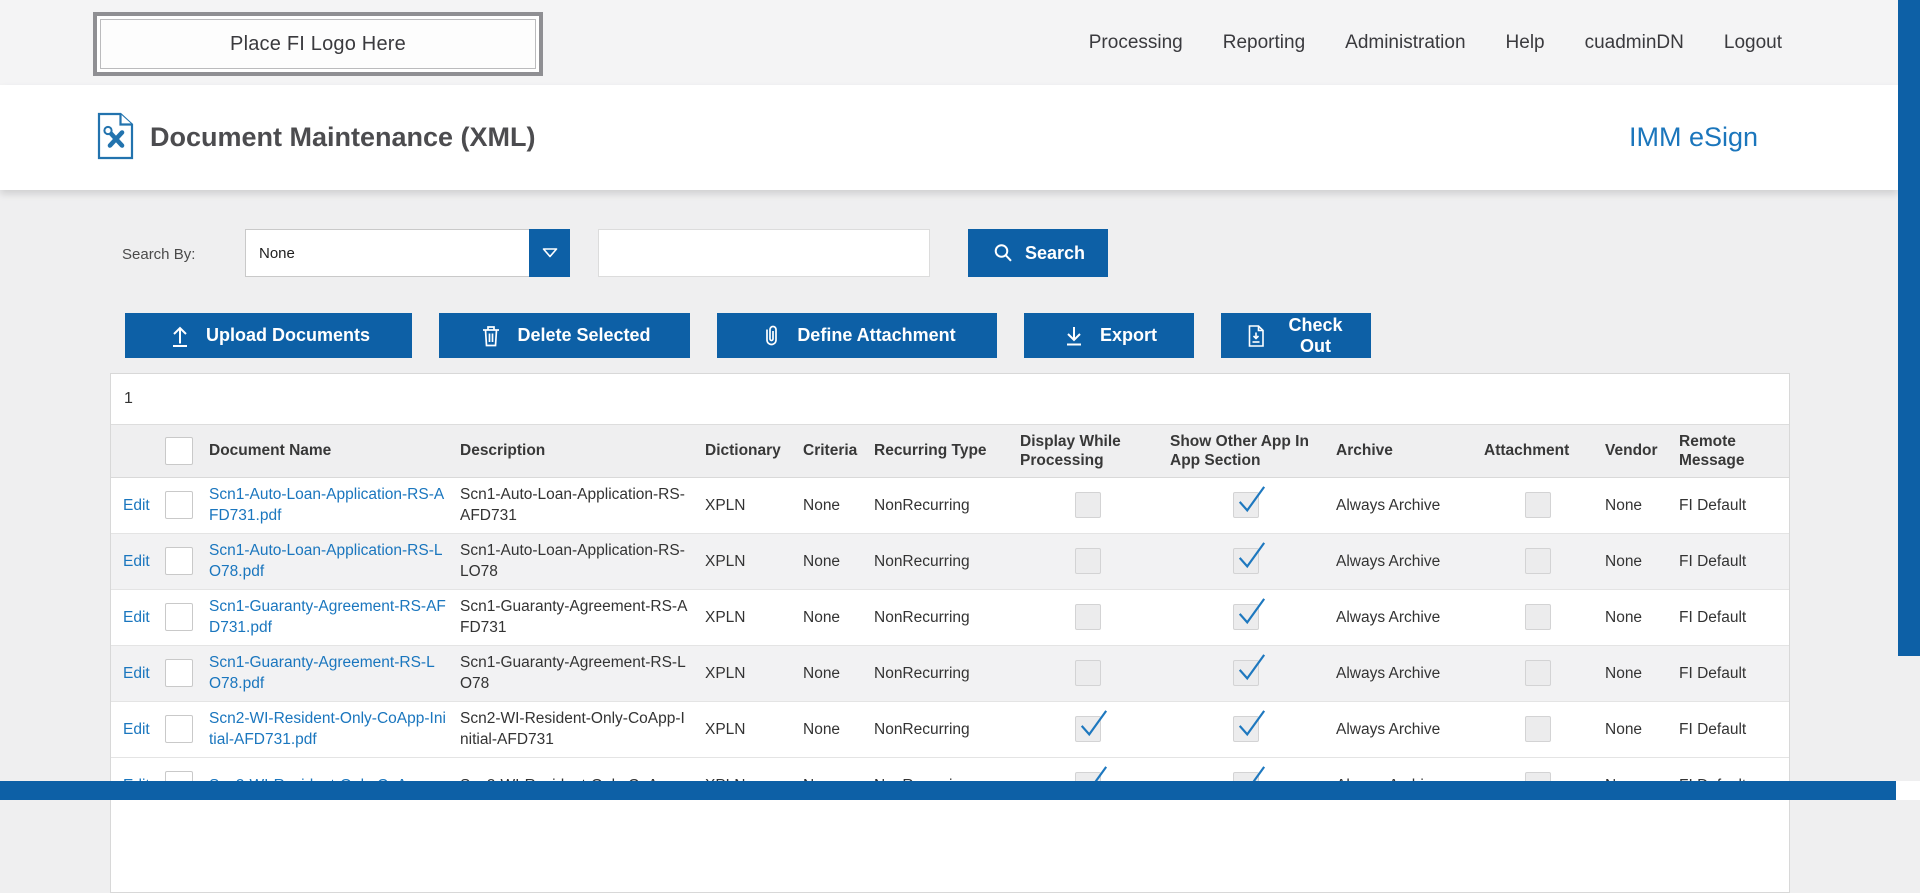 The width and height of the screenshot is (1920, 893). I want to click on export-button: Export, so click(1109, 335).